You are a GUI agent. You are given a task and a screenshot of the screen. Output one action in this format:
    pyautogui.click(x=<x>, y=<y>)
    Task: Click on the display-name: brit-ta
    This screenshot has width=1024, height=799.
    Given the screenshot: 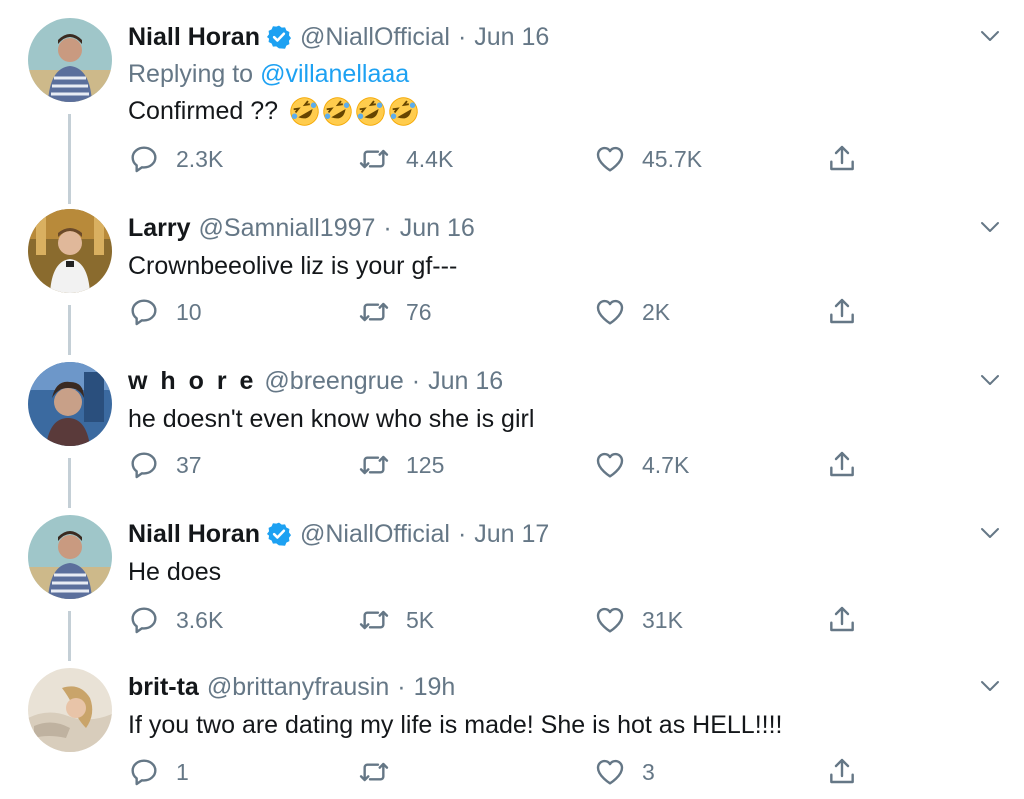 What is the action you would take?
    pyautogui.click(x=163, y=687)
    